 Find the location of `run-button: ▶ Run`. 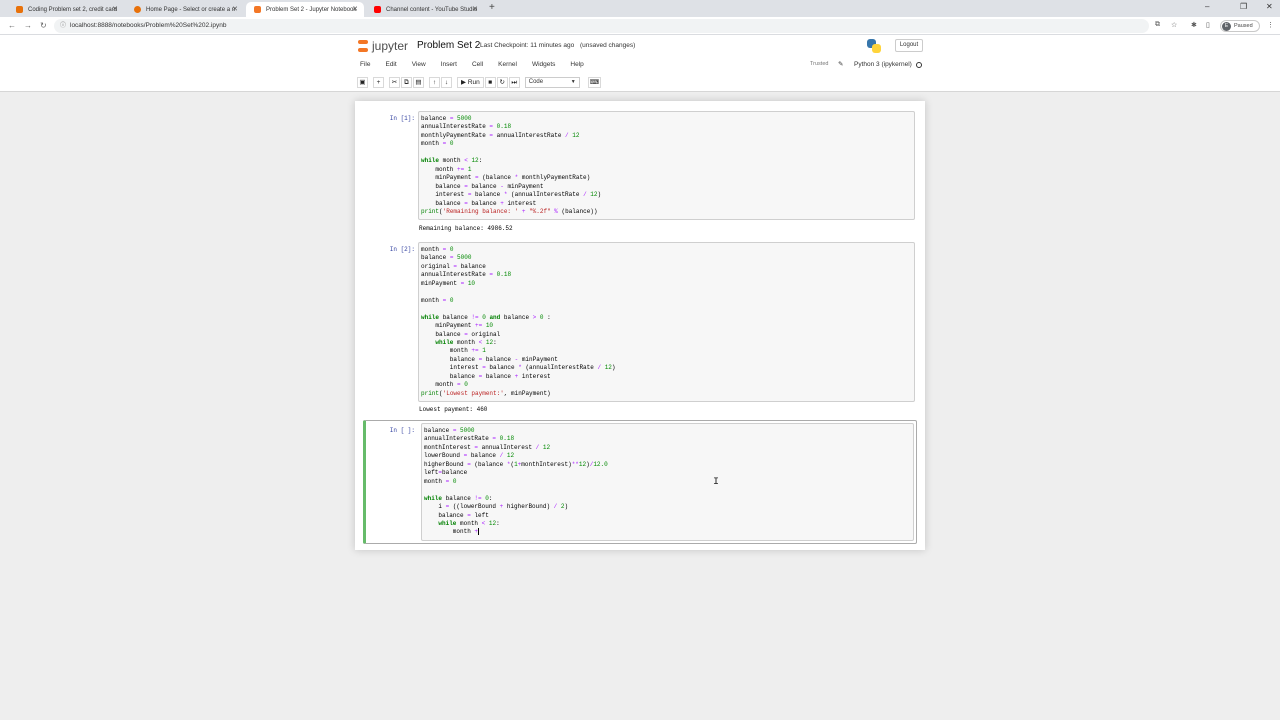

run-button: ▶ Run is located at coordinates (470, 82).